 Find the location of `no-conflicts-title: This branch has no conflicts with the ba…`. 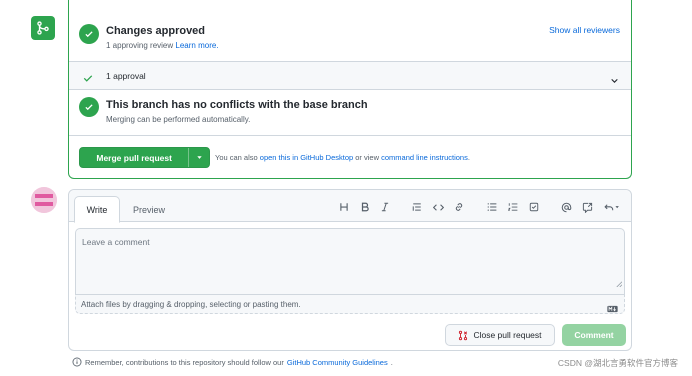

no-conflicts-title: This branch has no conflicts with the ba… is located at coordinates (237, 105).